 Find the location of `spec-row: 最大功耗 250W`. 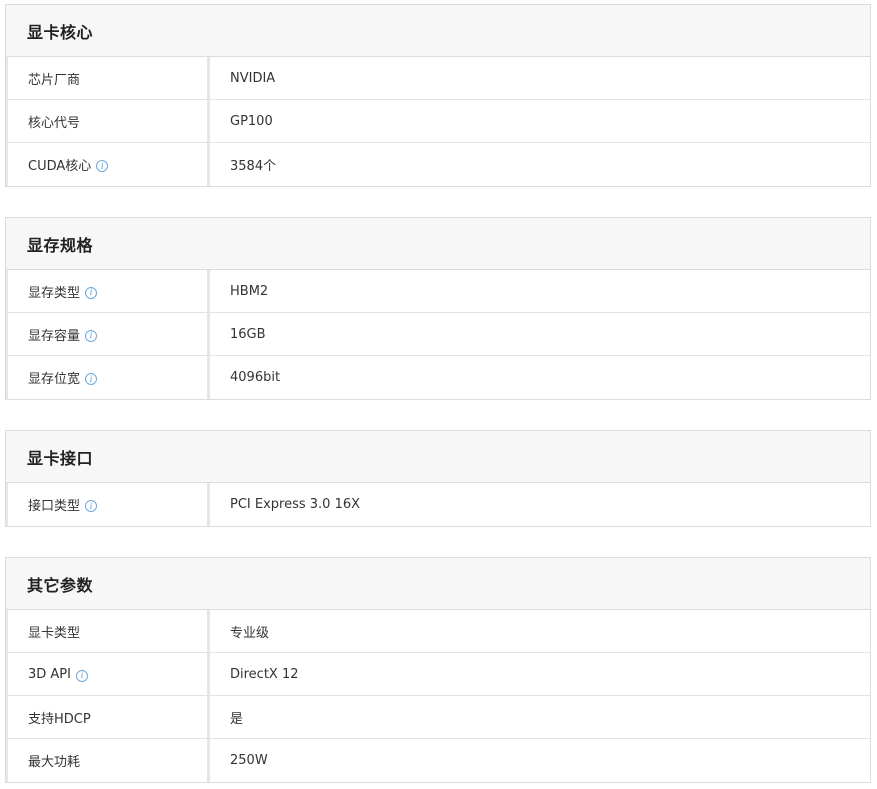

spec-row: 最大功耗 250W is located at coordinates (438, 760).